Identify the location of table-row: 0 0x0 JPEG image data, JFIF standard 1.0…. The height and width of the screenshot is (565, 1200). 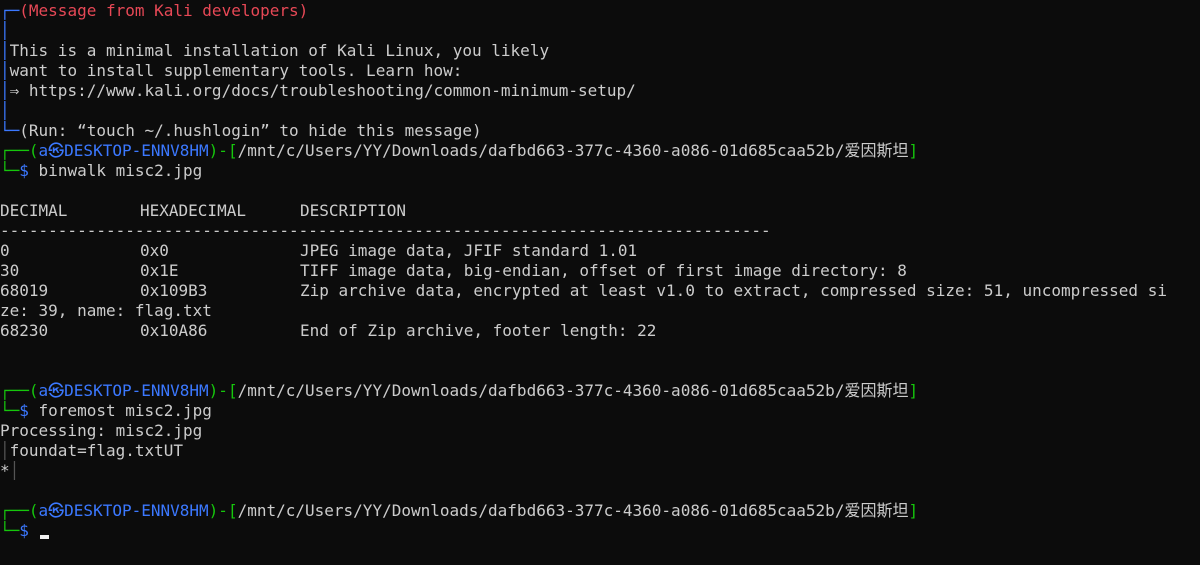
(600, 251).